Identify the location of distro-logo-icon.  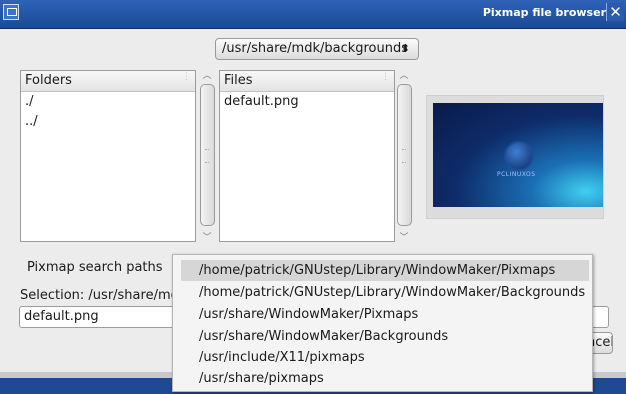
(519, 156).